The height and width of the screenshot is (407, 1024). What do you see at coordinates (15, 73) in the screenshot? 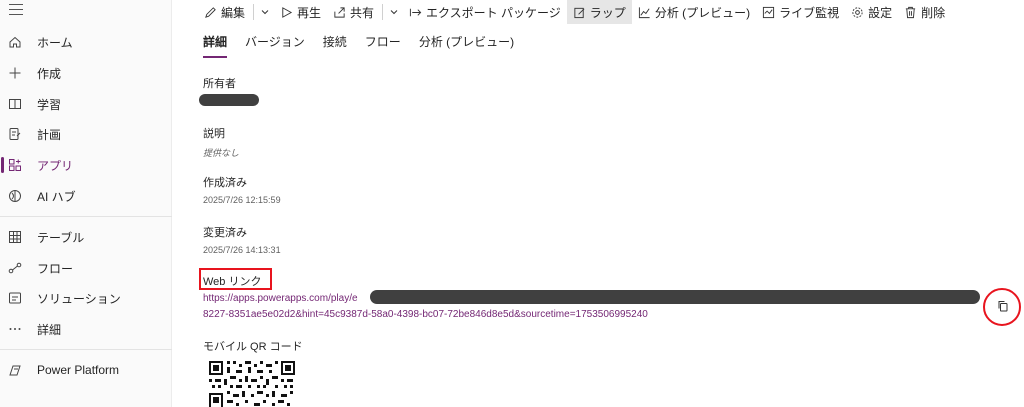
I see `plus-icon` at bounding box center [15, 73].